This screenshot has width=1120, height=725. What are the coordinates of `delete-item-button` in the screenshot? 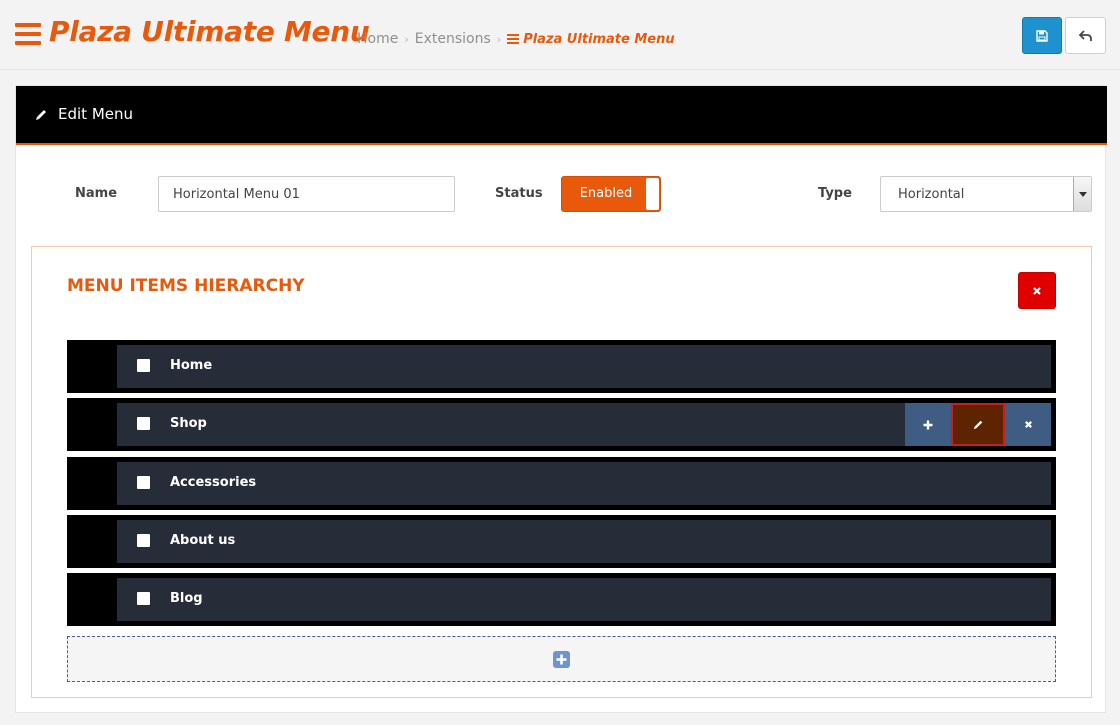 It's located at (1028, 424).